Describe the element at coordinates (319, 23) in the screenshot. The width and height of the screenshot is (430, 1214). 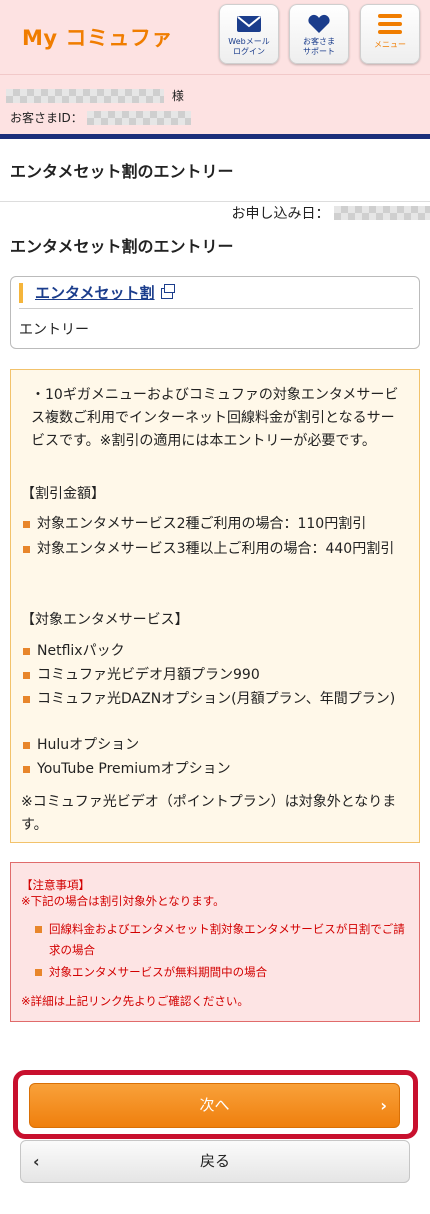
I see `heart-icon` at that location.